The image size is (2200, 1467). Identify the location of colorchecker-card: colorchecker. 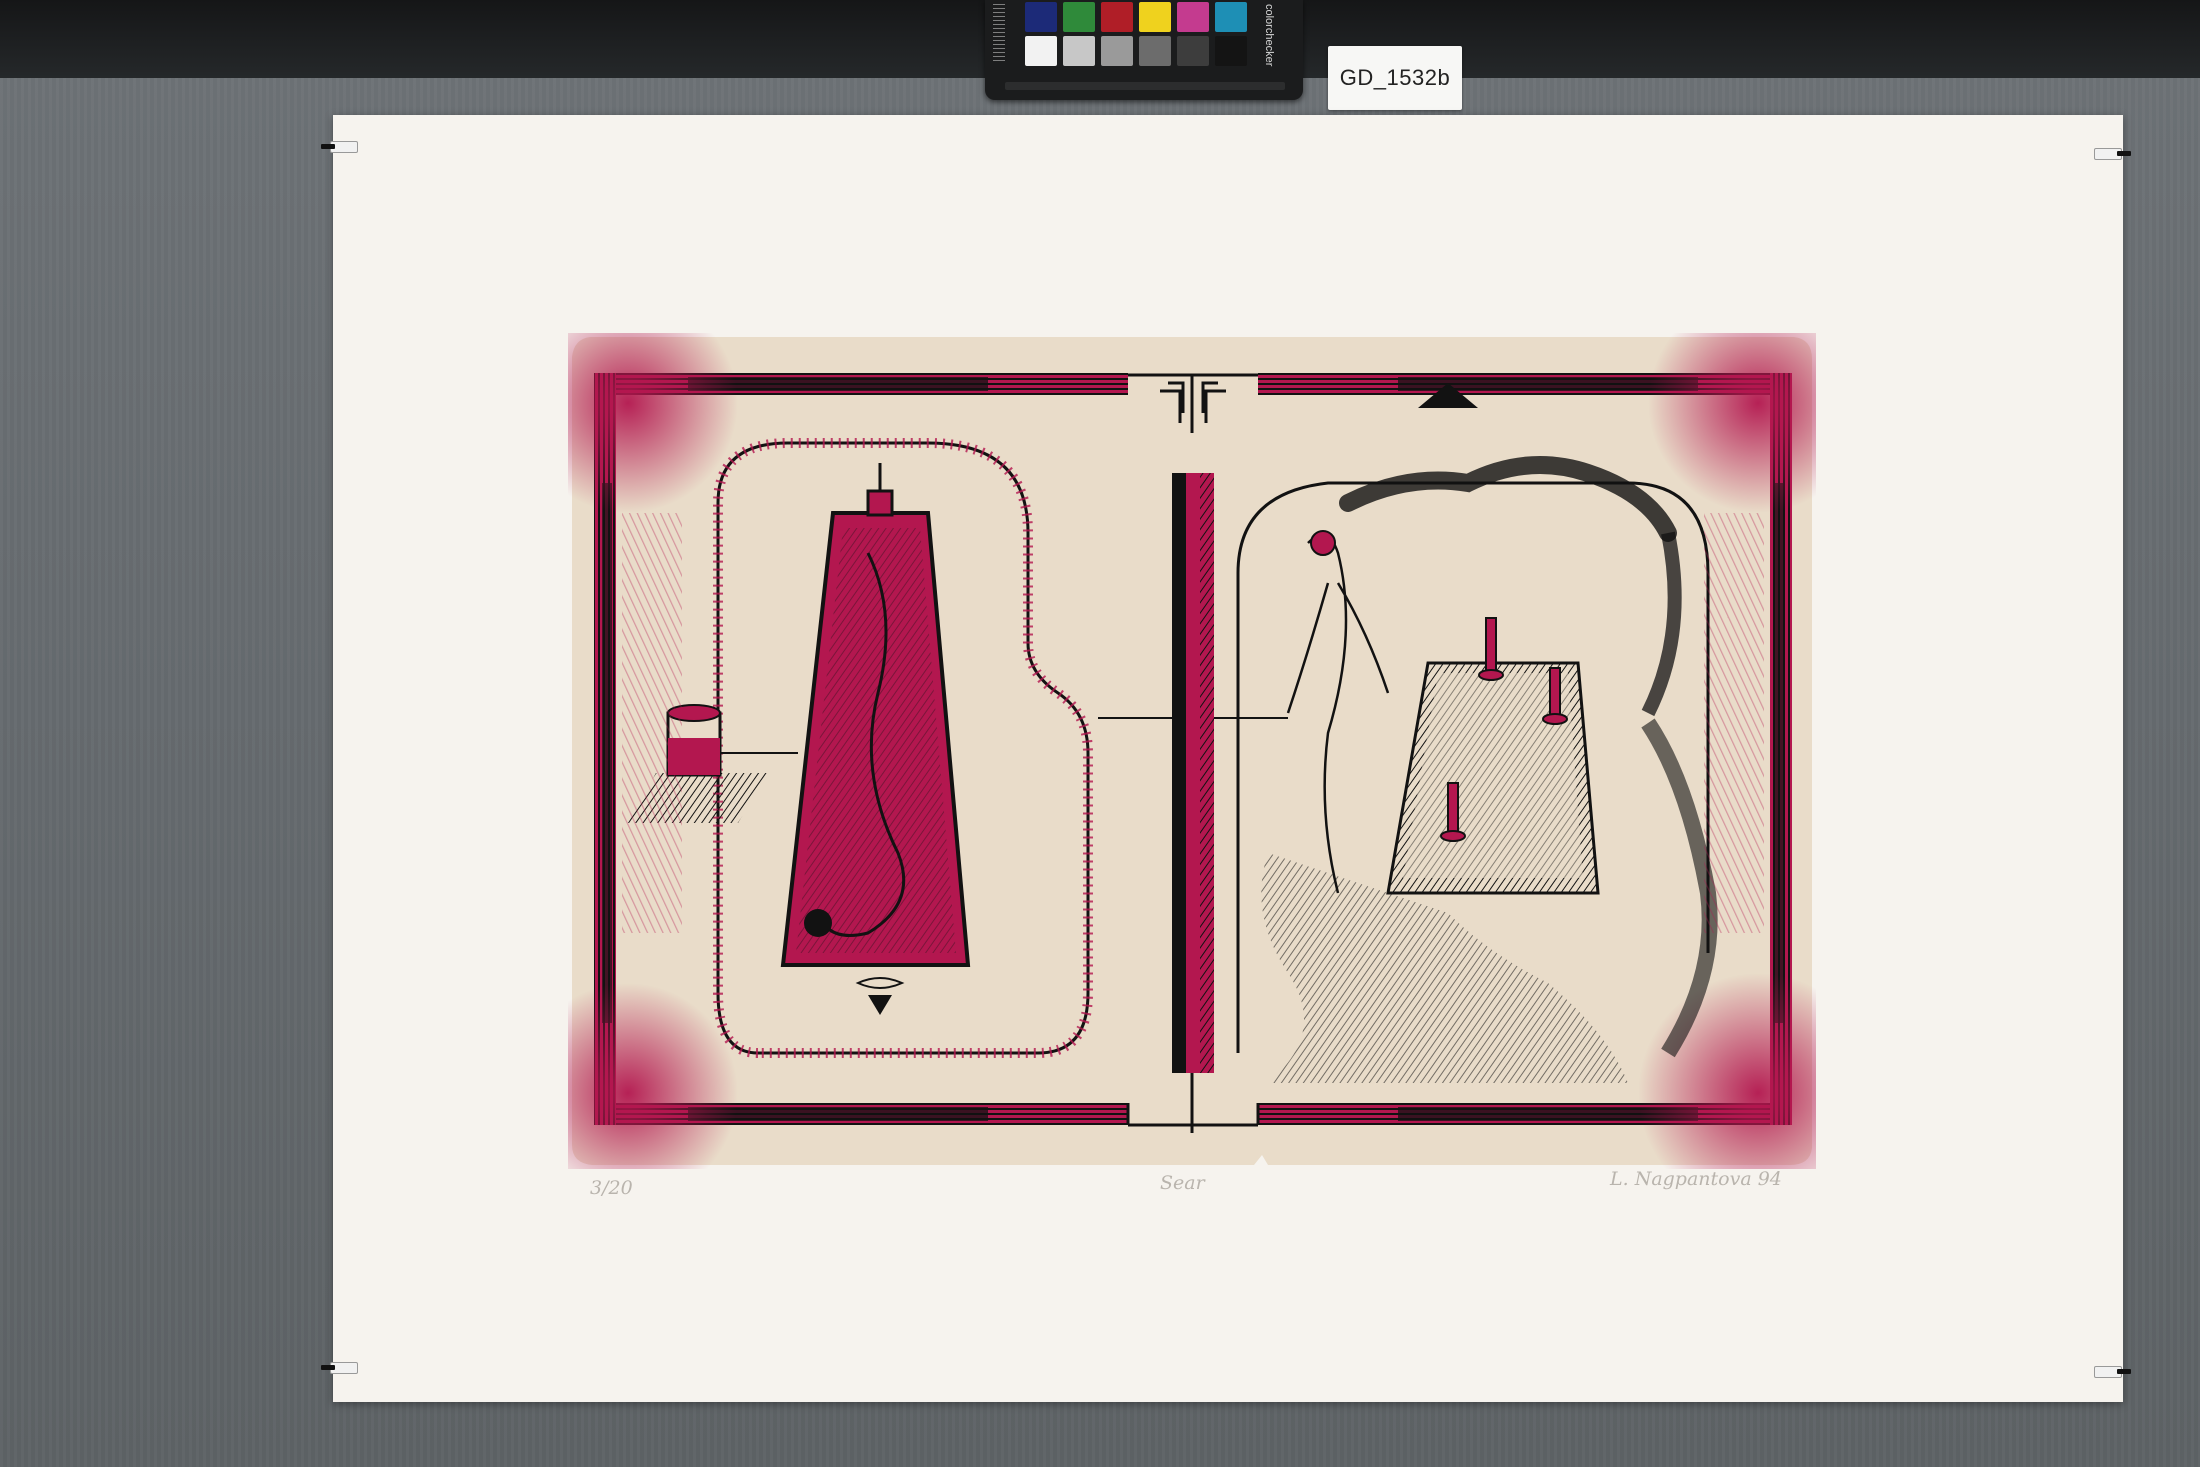
(1144, 50).